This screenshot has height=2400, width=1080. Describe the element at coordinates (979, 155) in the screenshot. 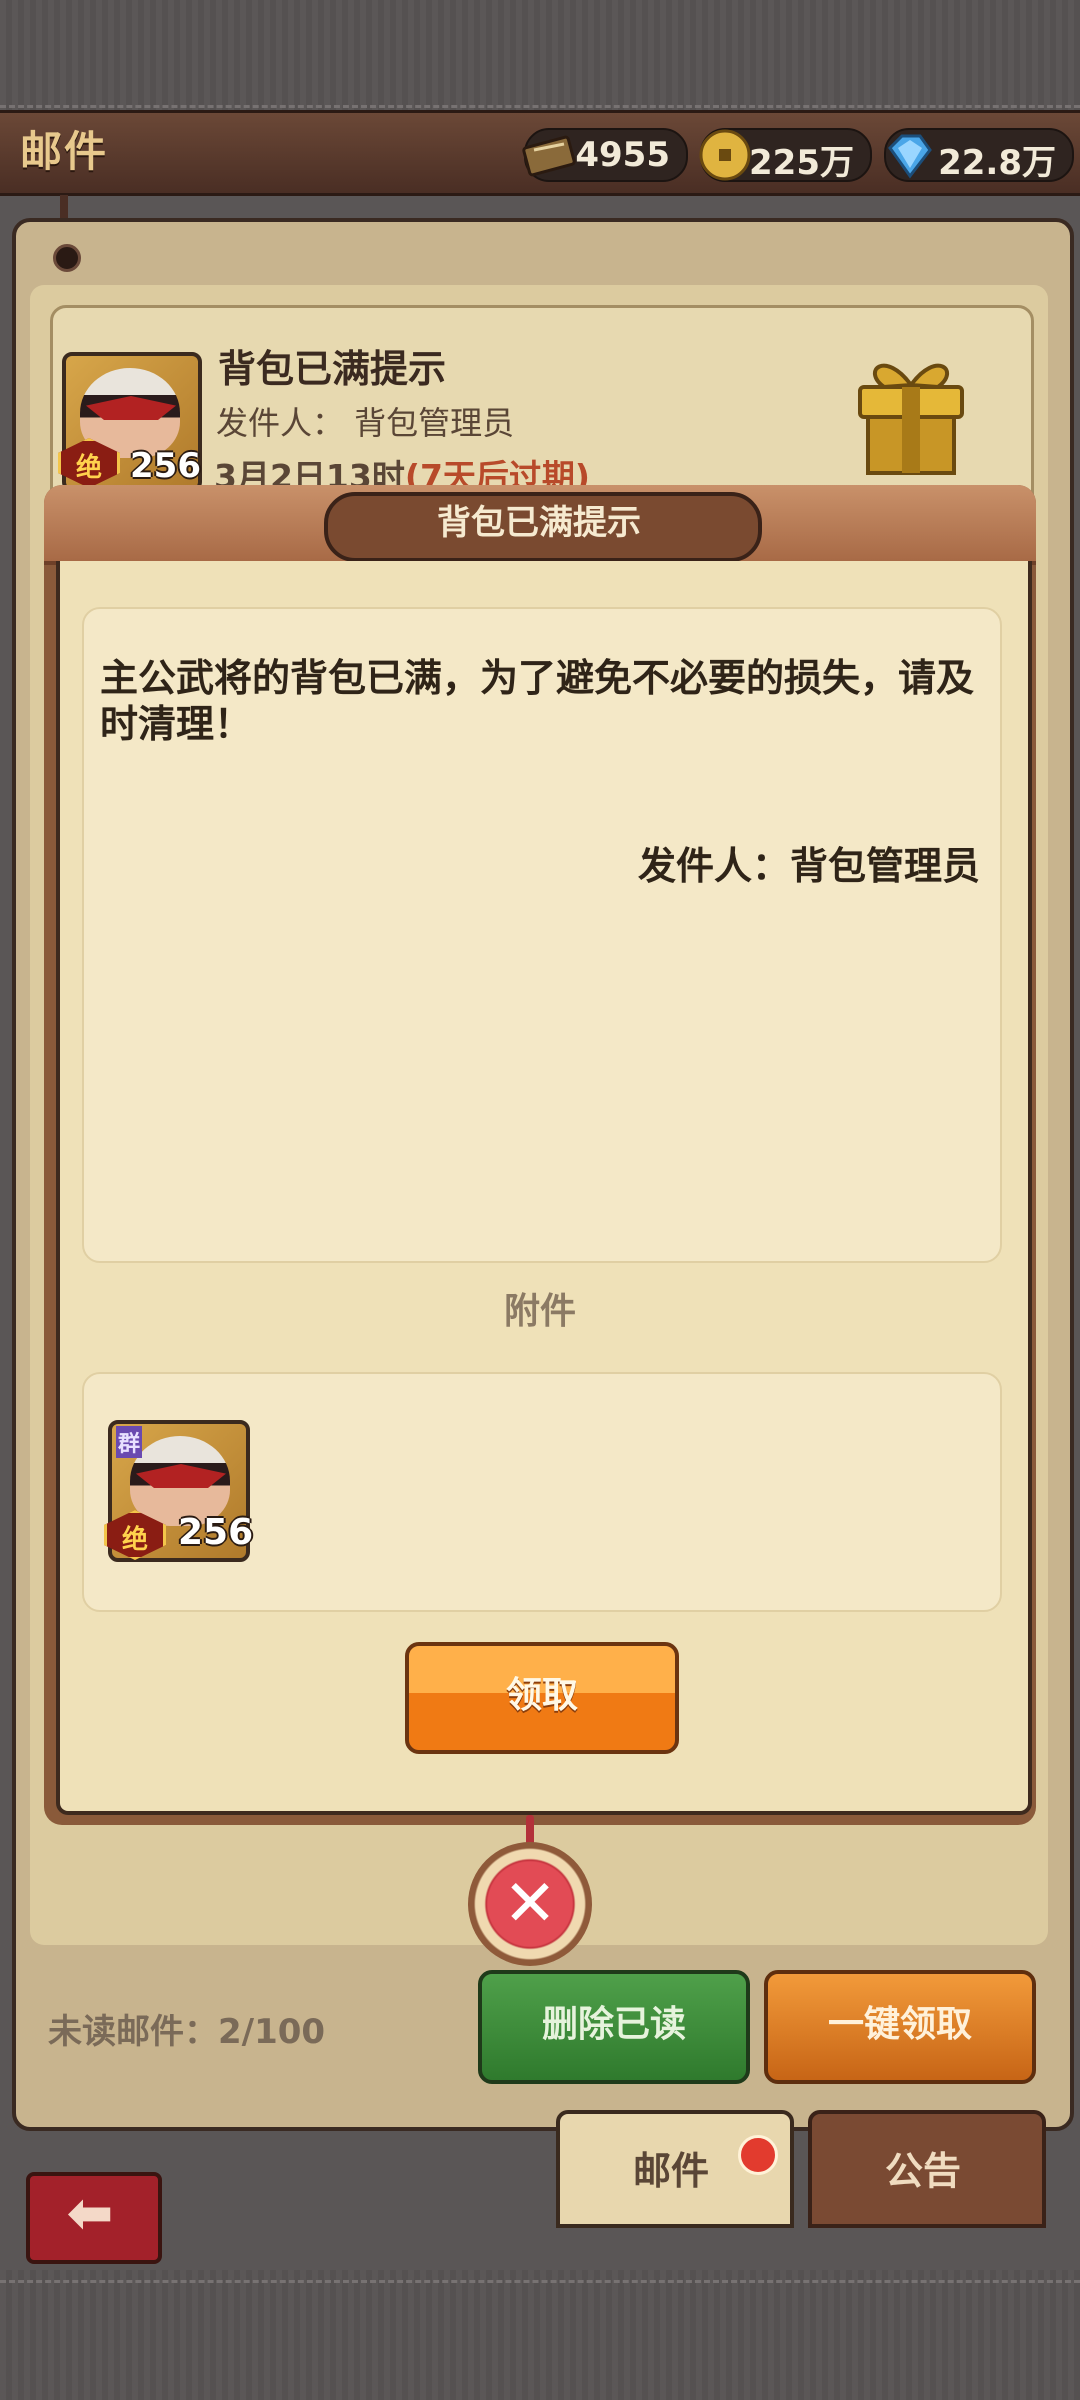

I see `resource-diamonds: 22.8万` at that location.